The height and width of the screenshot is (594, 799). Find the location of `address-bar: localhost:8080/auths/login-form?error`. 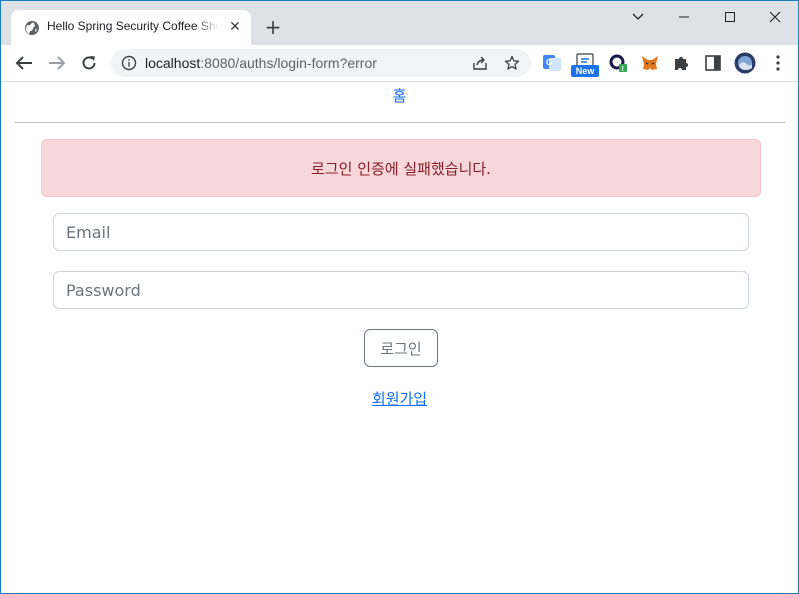

address-bar: localhost:8080/auths/login-form?error is located at coordinates (321, 63).